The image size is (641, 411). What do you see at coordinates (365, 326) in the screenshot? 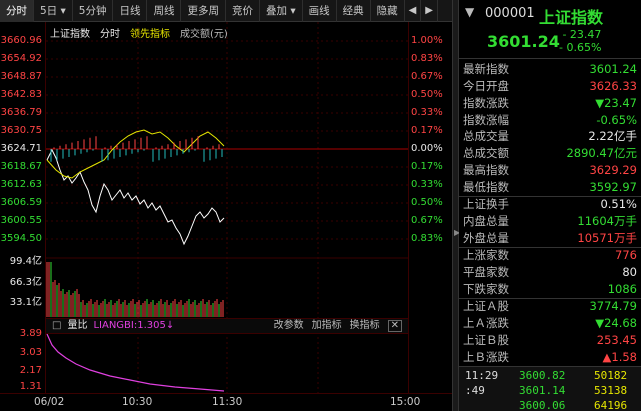
I see `switch-indicator-button: 换指标` at bounding box center [365, 326].